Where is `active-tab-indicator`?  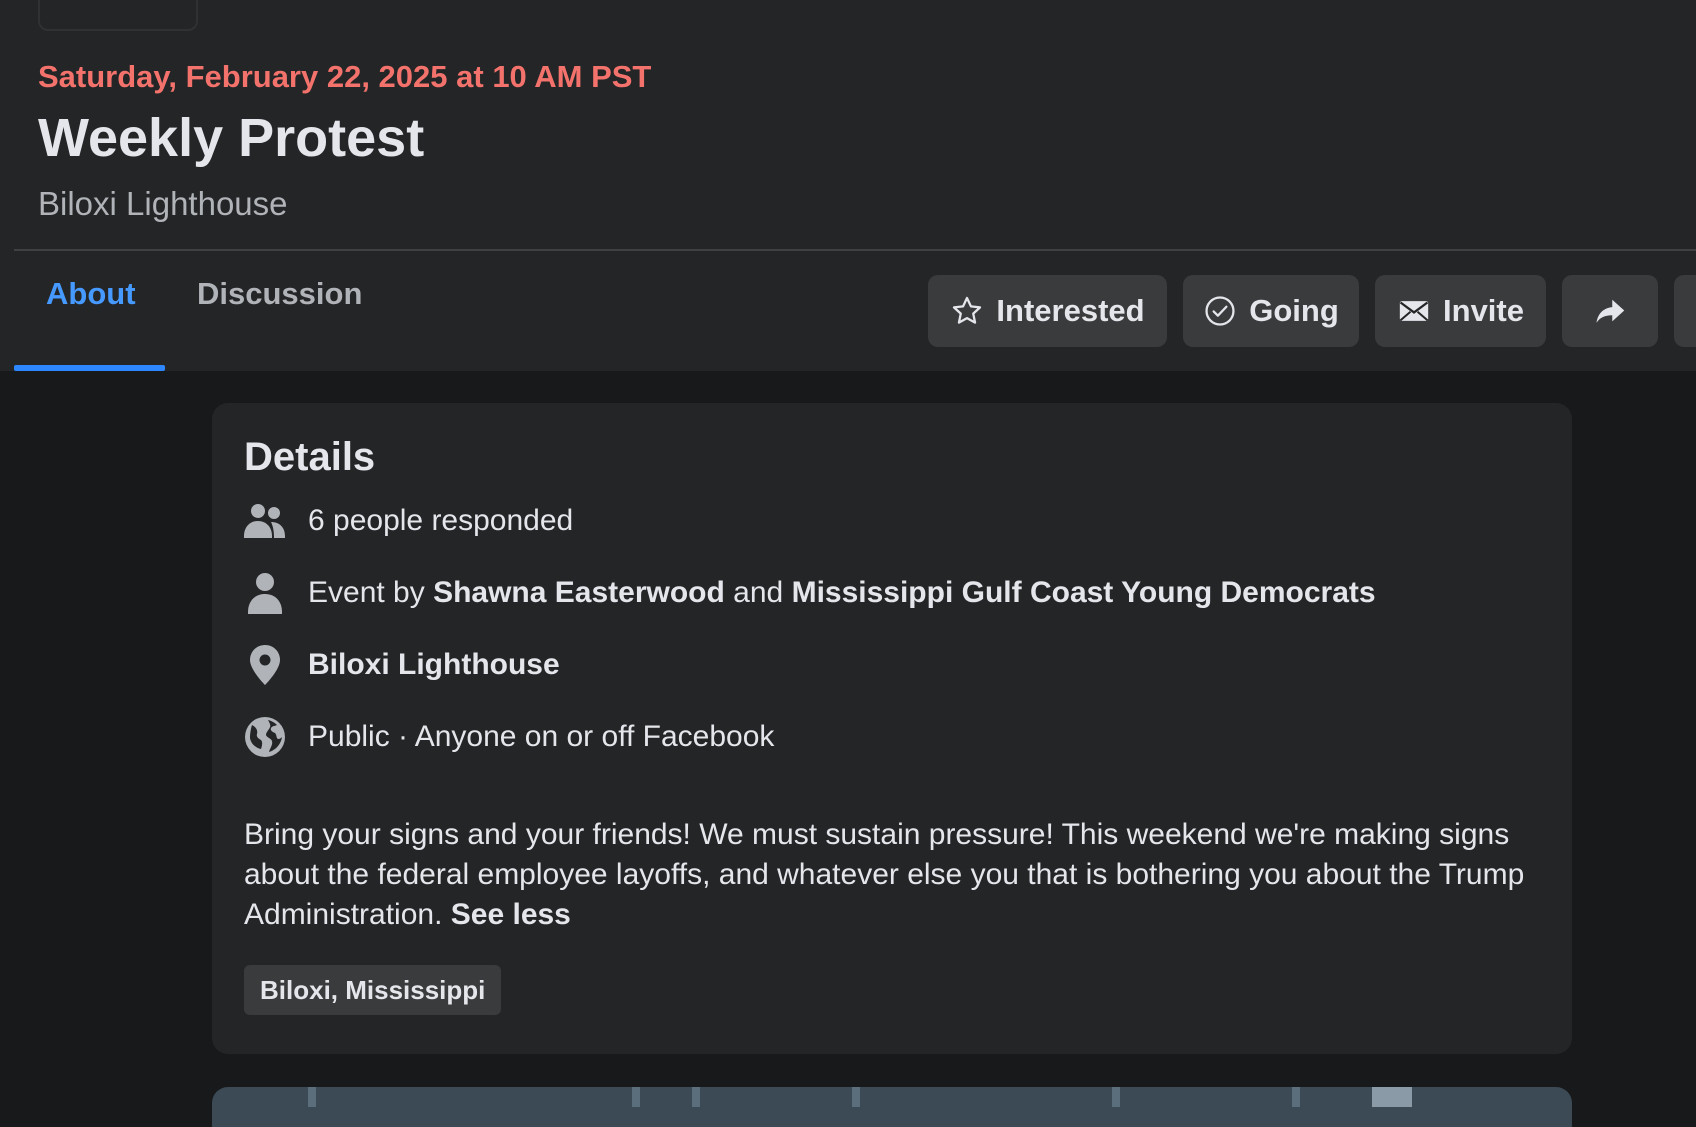
active-tab-indicator is located at coordinates (89, 368).